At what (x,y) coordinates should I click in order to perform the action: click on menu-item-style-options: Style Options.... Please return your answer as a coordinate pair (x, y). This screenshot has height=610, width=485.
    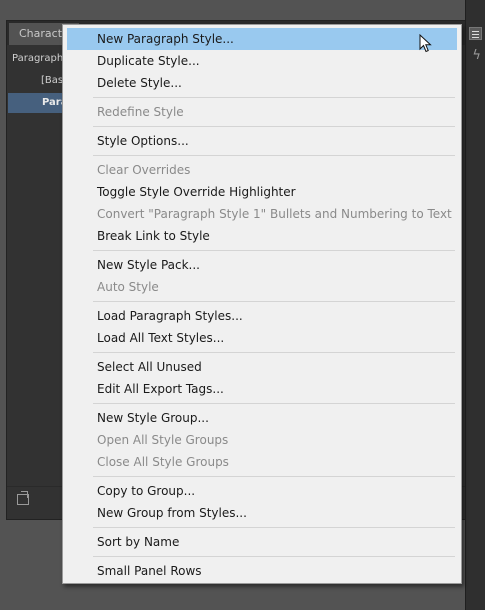
    Looking at the image, I should click on (262, 141).